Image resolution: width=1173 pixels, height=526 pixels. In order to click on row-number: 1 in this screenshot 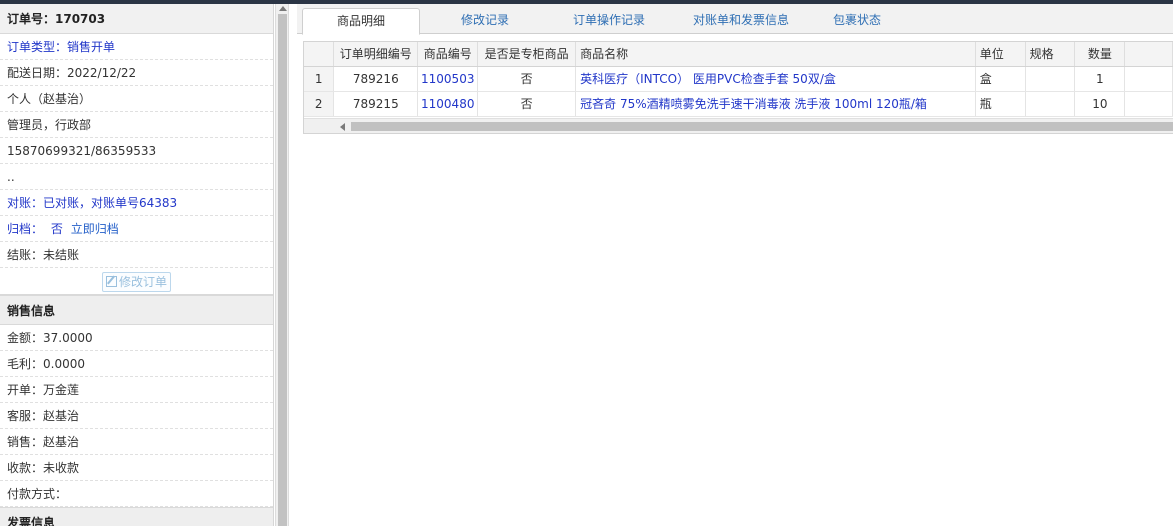, I will do `click(319, 79)`.